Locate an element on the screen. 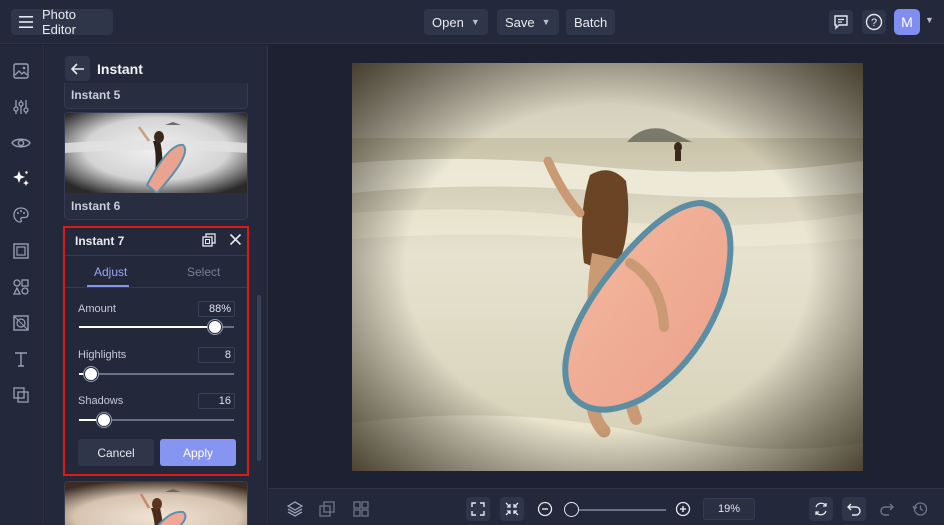 This screenshot has height=525, width=944. shadows-label: Shadows is located at coordinates (101, 401).